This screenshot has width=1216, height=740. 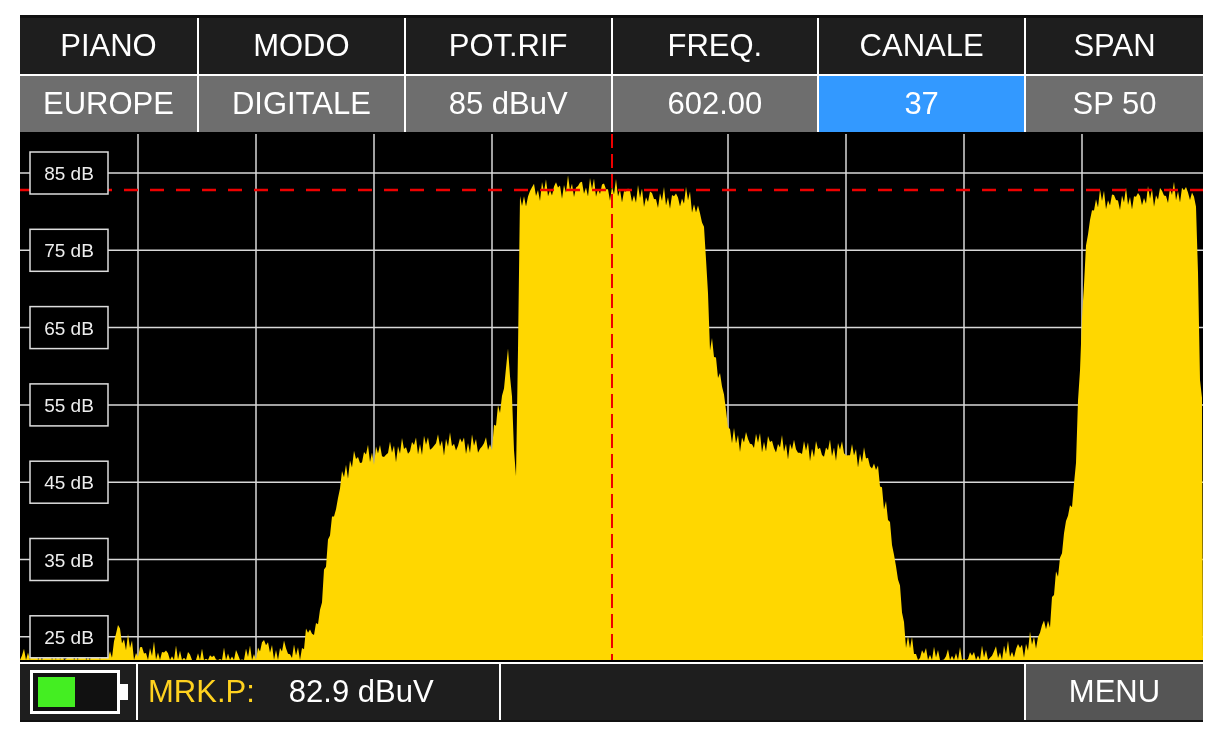 What do you see at coordinates (201, 692) in the screenshot?
I see `marker-label: MRK.P:` at bounding box center [201, 692].